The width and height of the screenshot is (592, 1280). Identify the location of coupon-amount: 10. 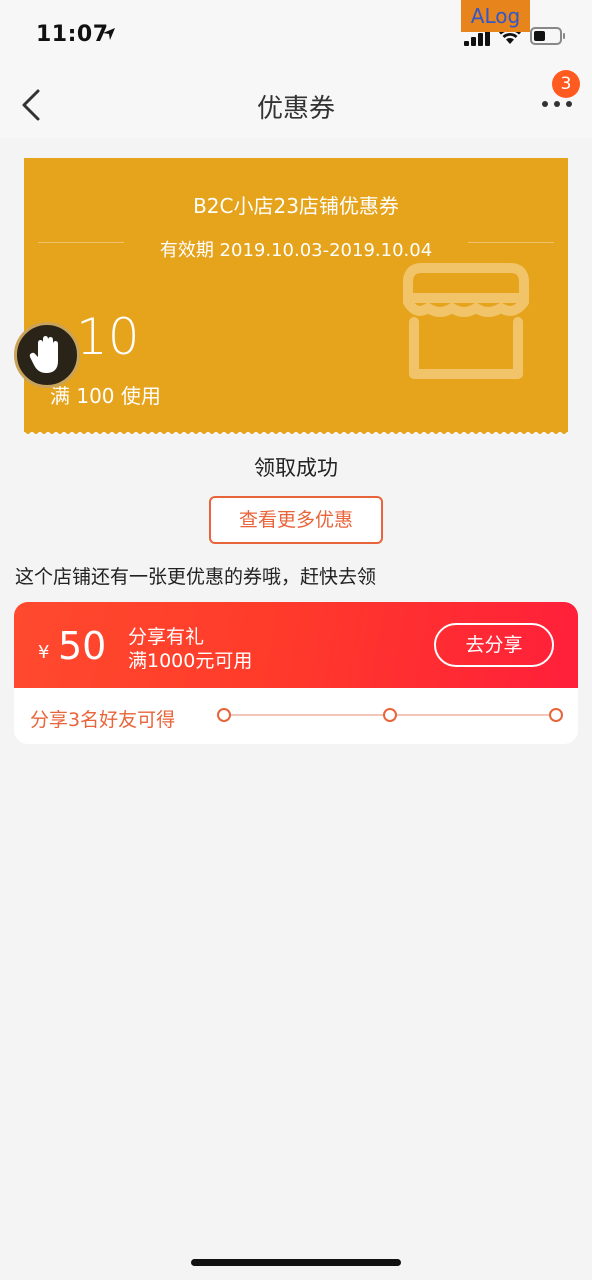
(108, 337).